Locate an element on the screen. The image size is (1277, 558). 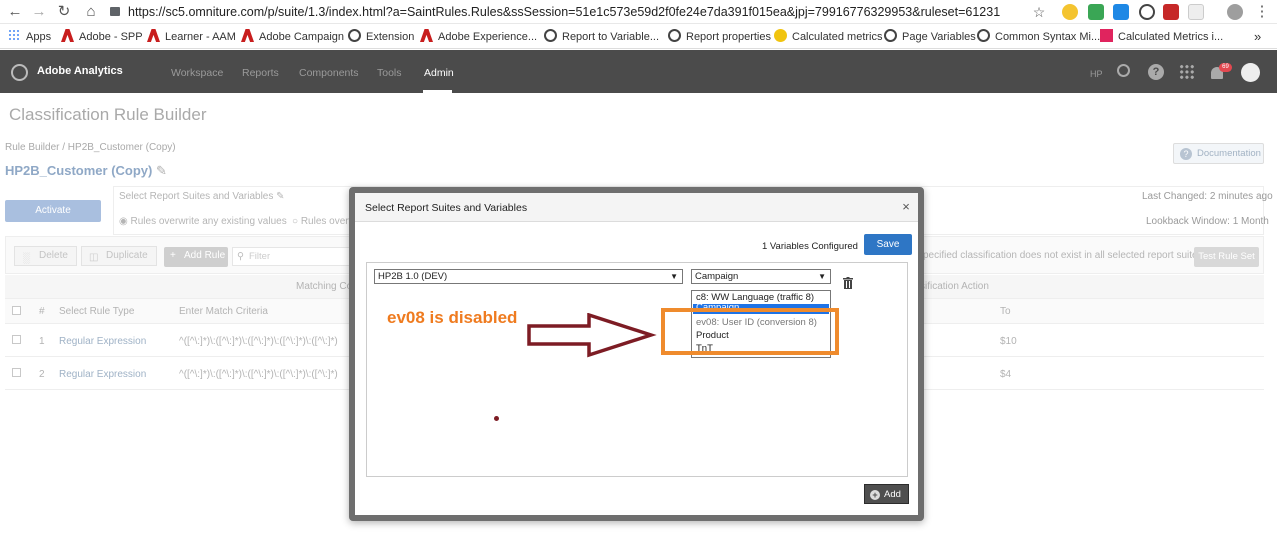
test-rule-set-button: Test Rule Set is located at coordinates (1226, 257).